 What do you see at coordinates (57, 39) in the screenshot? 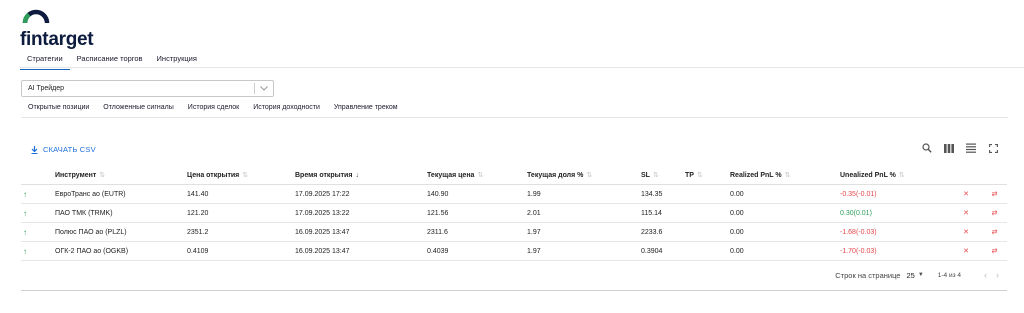
I see `logo-text: fintarget` at bounding box center [57, 39].